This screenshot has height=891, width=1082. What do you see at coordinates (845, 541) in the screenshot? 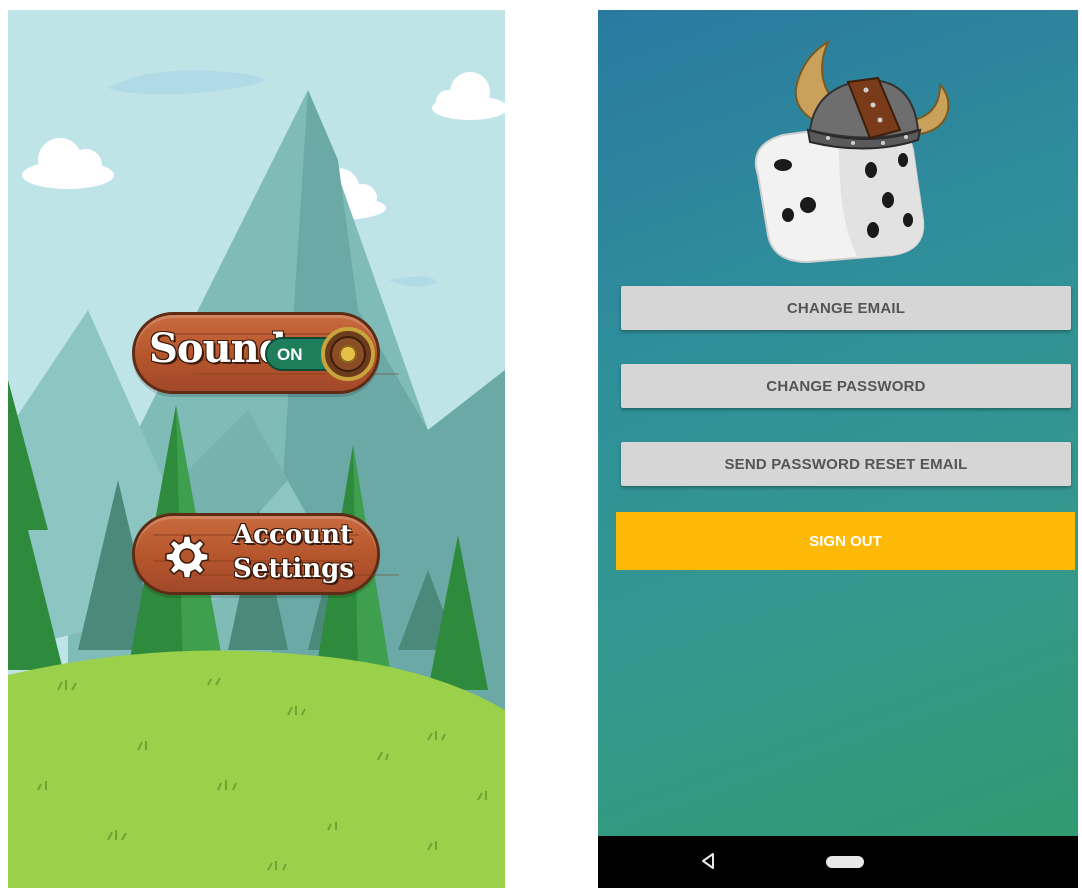
I see `sign-out-button: SIGN OUT` at bounding box center [845, 541].